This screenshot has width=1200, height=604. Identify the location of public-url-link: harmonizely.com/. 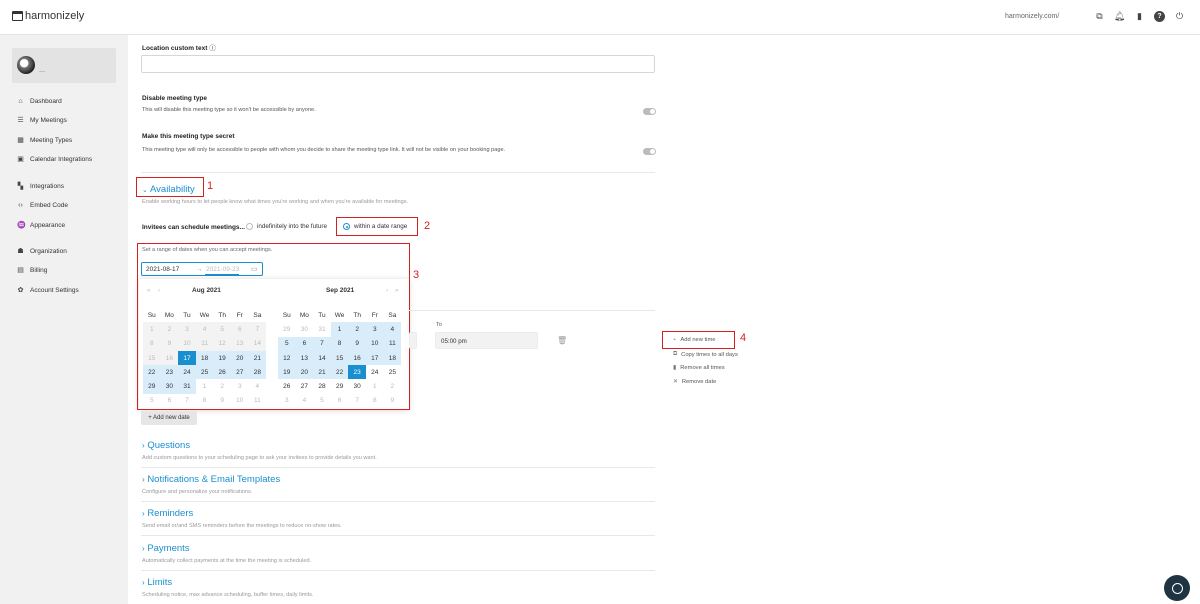
(1032, 16).